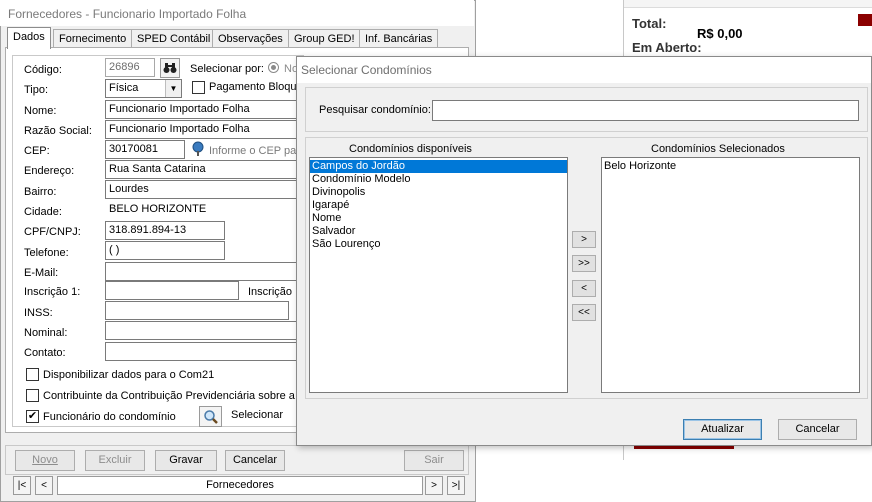 The image size is (872, 502). I want to click on atualizar-button: Atualizar, so click(722, 429).